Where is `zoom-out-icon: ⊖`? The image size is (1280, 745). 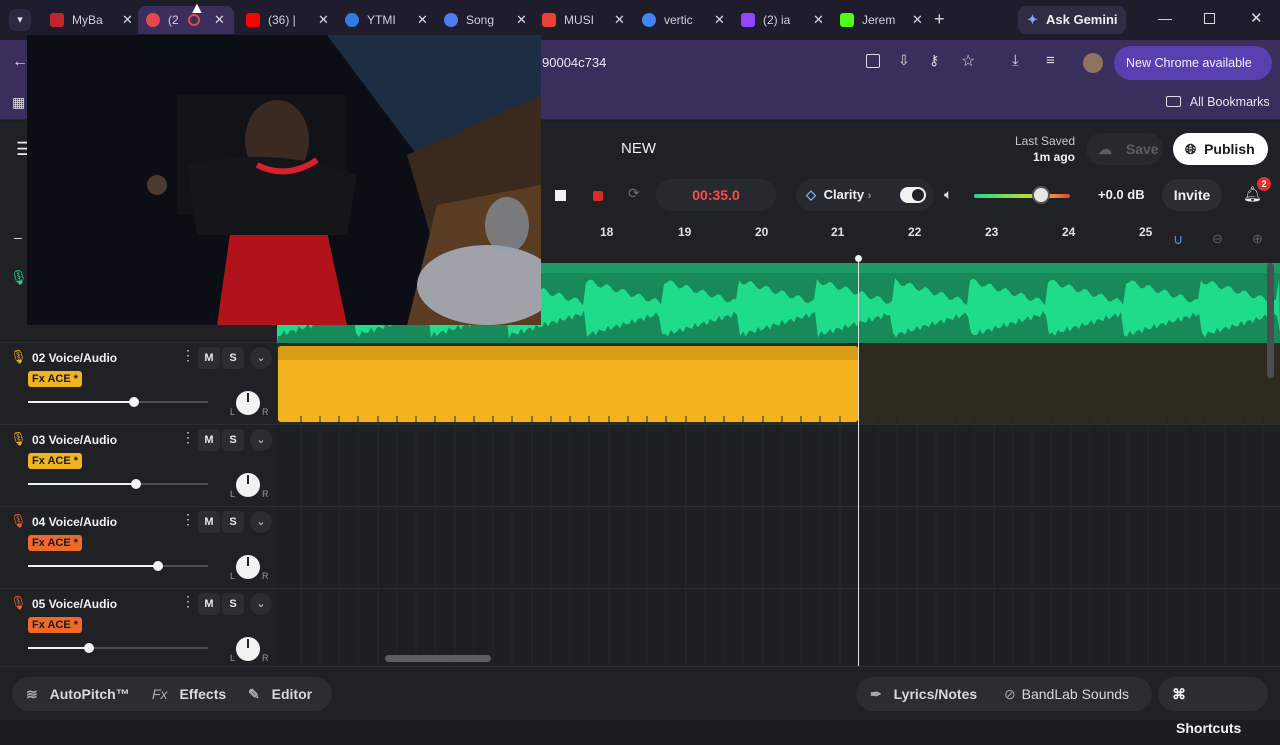
zoom-out-icon: ⊖ is located at coordinates (1217, 239).